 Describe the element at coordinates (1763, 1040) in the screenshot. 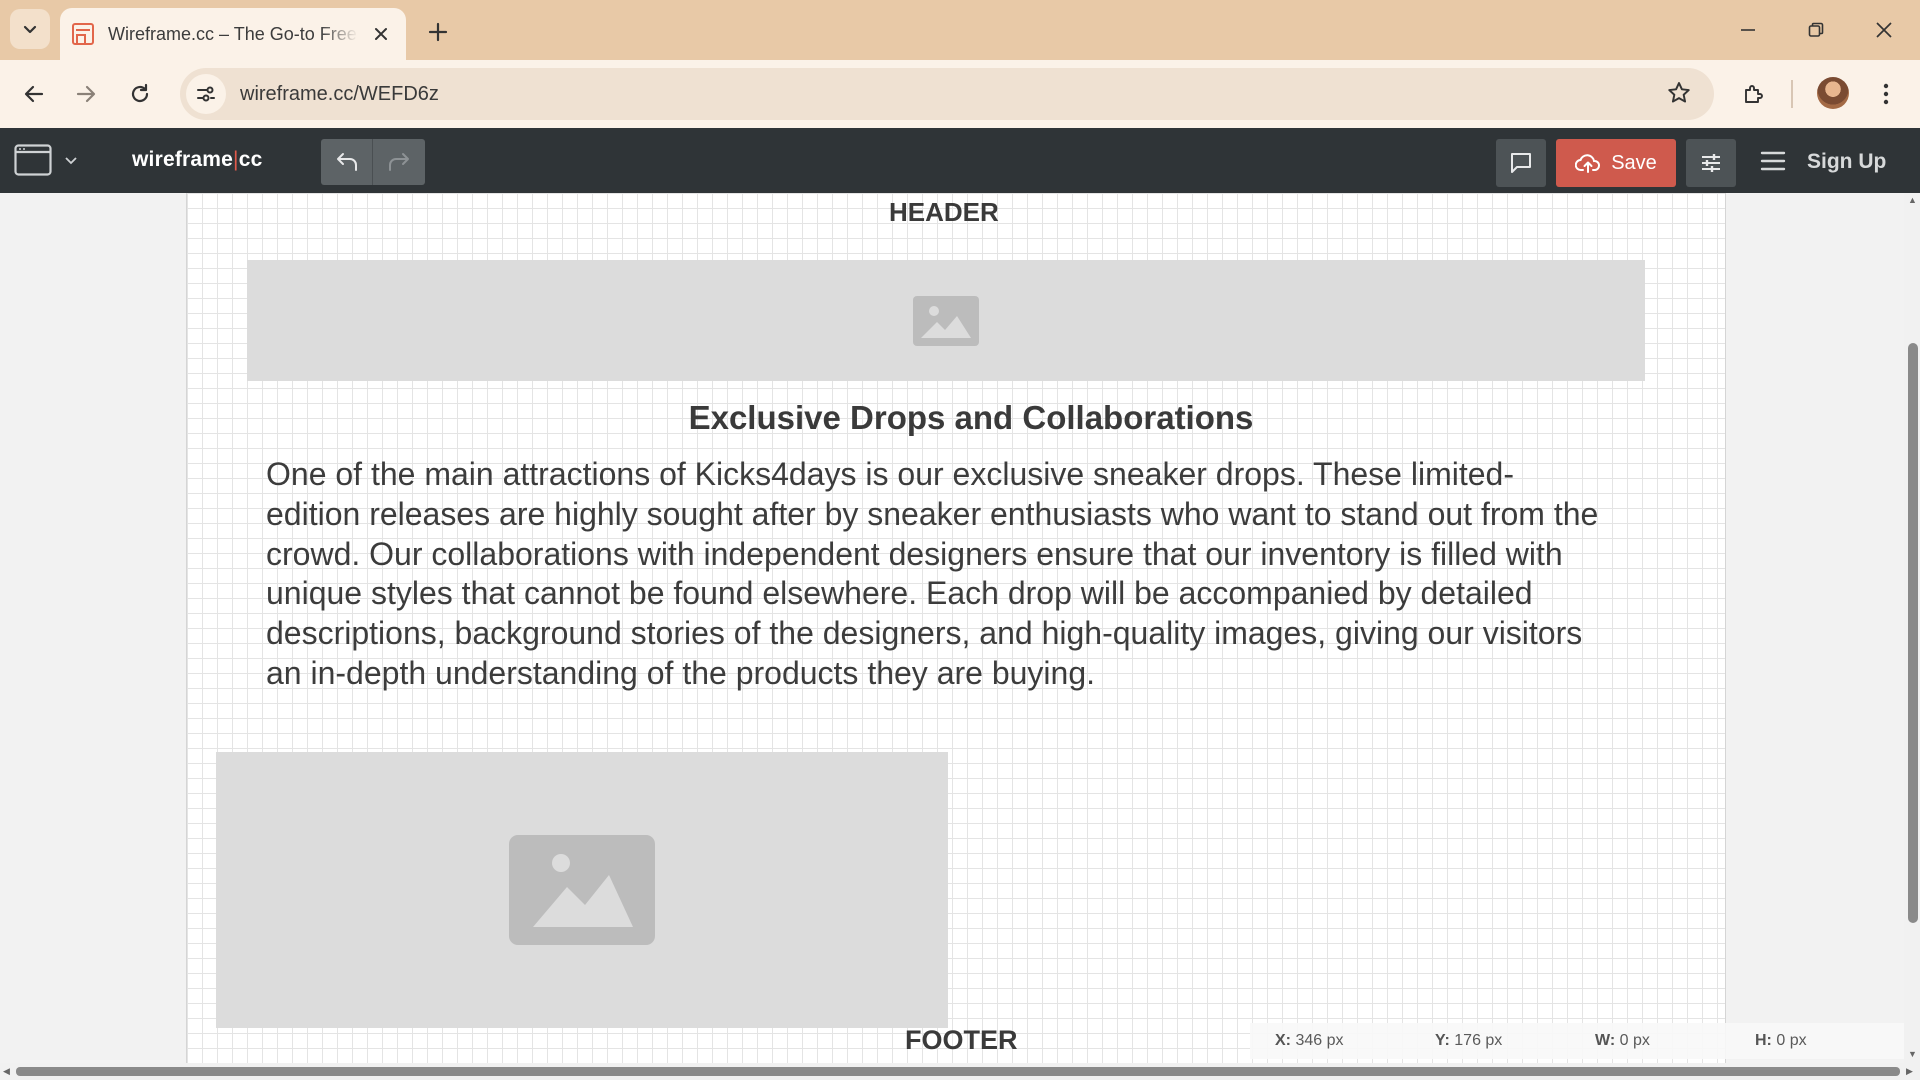

I see `h-label: H:` at that location.